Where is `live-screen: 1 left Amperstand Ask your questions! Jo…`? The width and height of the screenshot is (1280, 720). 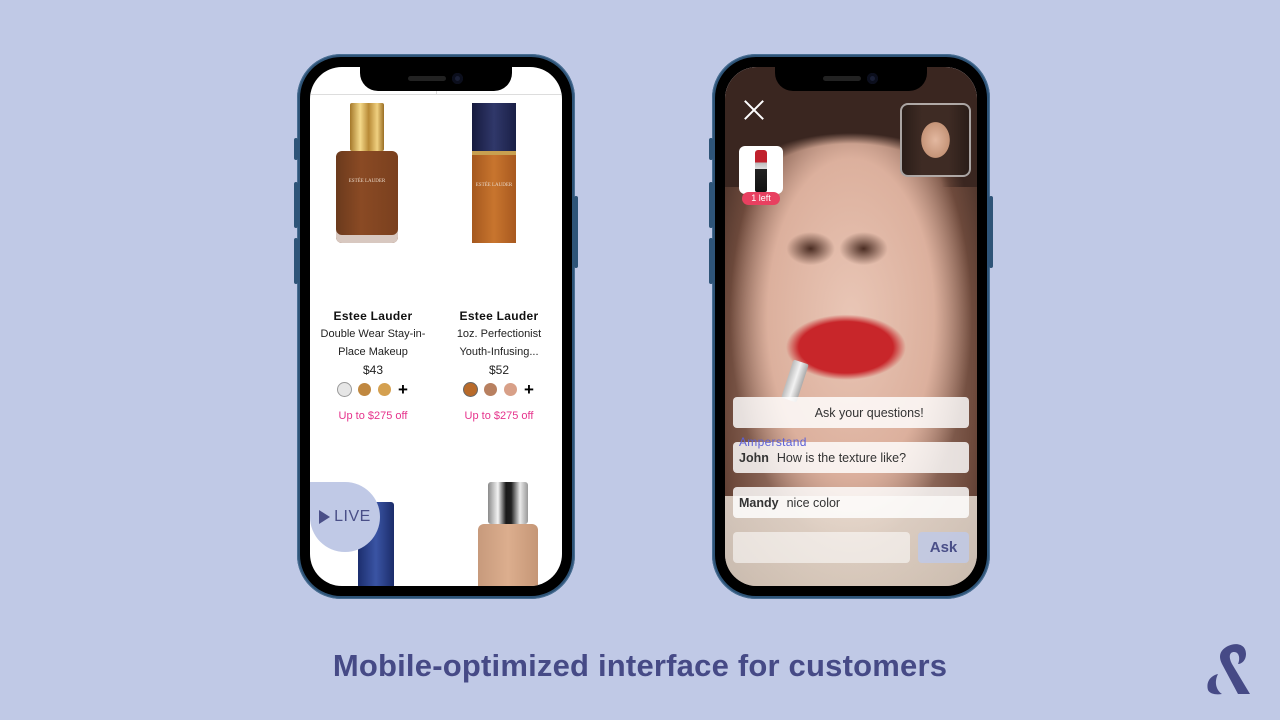
live-screen: 1 left Amperstand Ask your questions! Jo… is located at coordinates (851, 326).